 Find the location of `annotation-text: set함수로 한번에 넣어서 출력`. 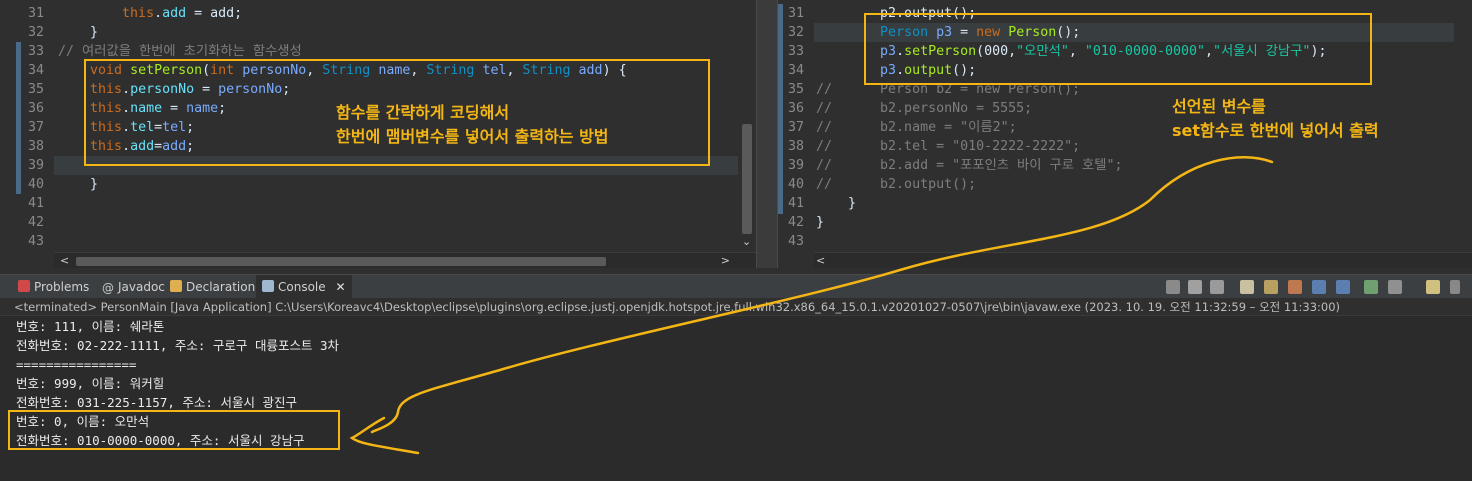

annotation-text: set함수로 한번에 넣어서 출력 is located at coordinates (1275, 130).